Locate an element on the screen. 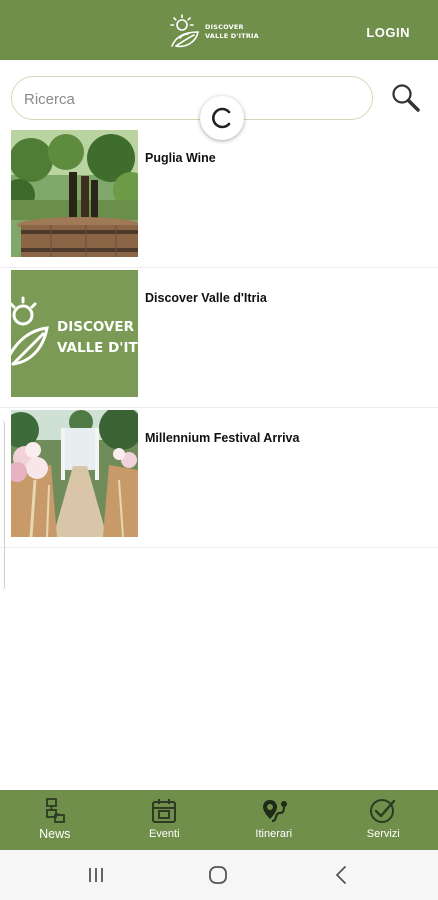 The width and height of the screenshot is (438, 900). image-text-line1: DISCOVER is located at coordinates (96, 327).